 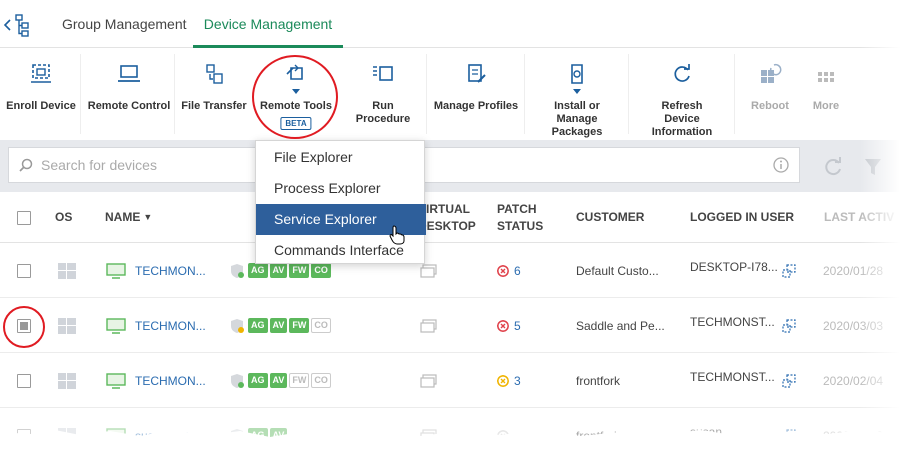 I want to click on manage-profiles-label: Manage Profiles, so click(x=476, y=106).